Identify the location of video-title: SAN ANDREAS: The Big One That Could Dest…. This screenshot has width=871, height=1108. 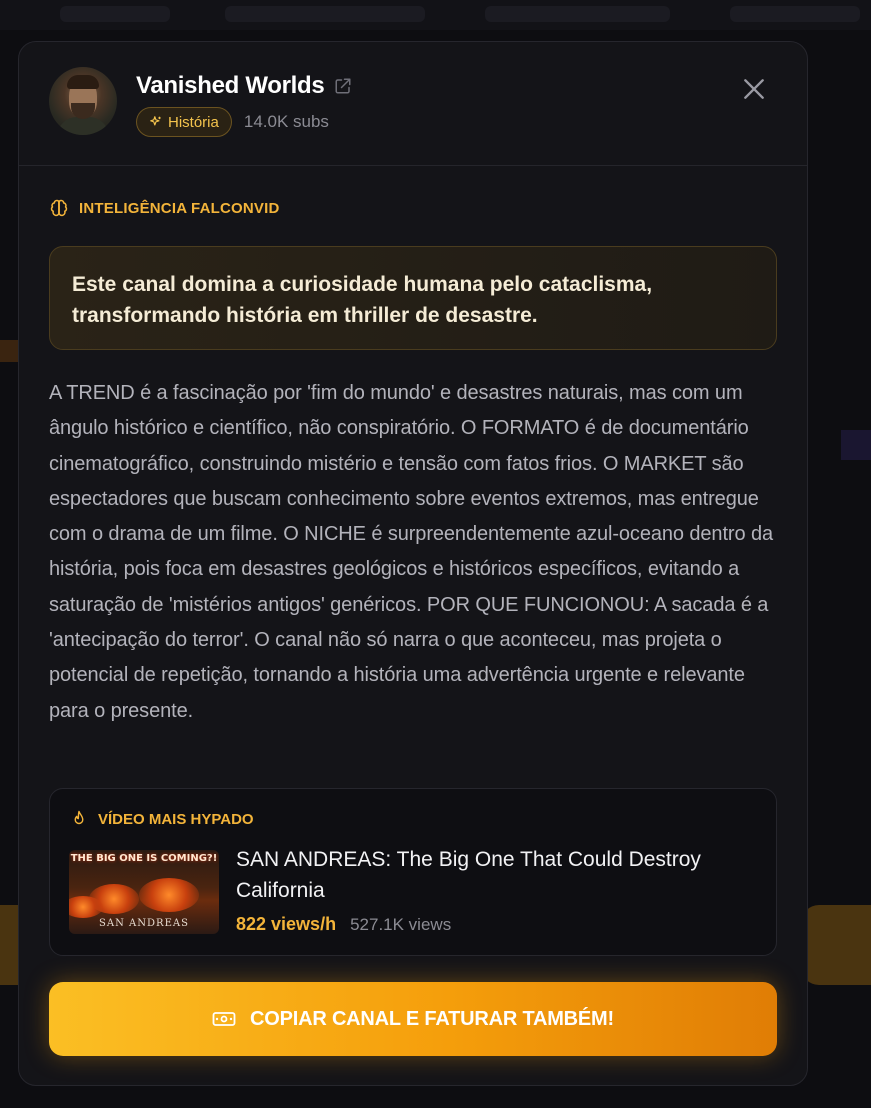
(486, 875).